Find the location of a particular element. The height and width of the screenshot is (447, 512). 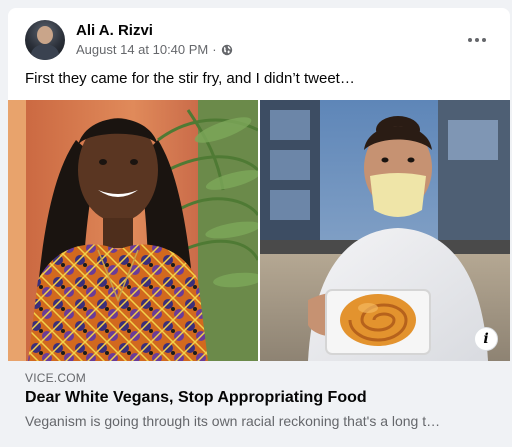

globe-icon is located at coordinates (227, 50).